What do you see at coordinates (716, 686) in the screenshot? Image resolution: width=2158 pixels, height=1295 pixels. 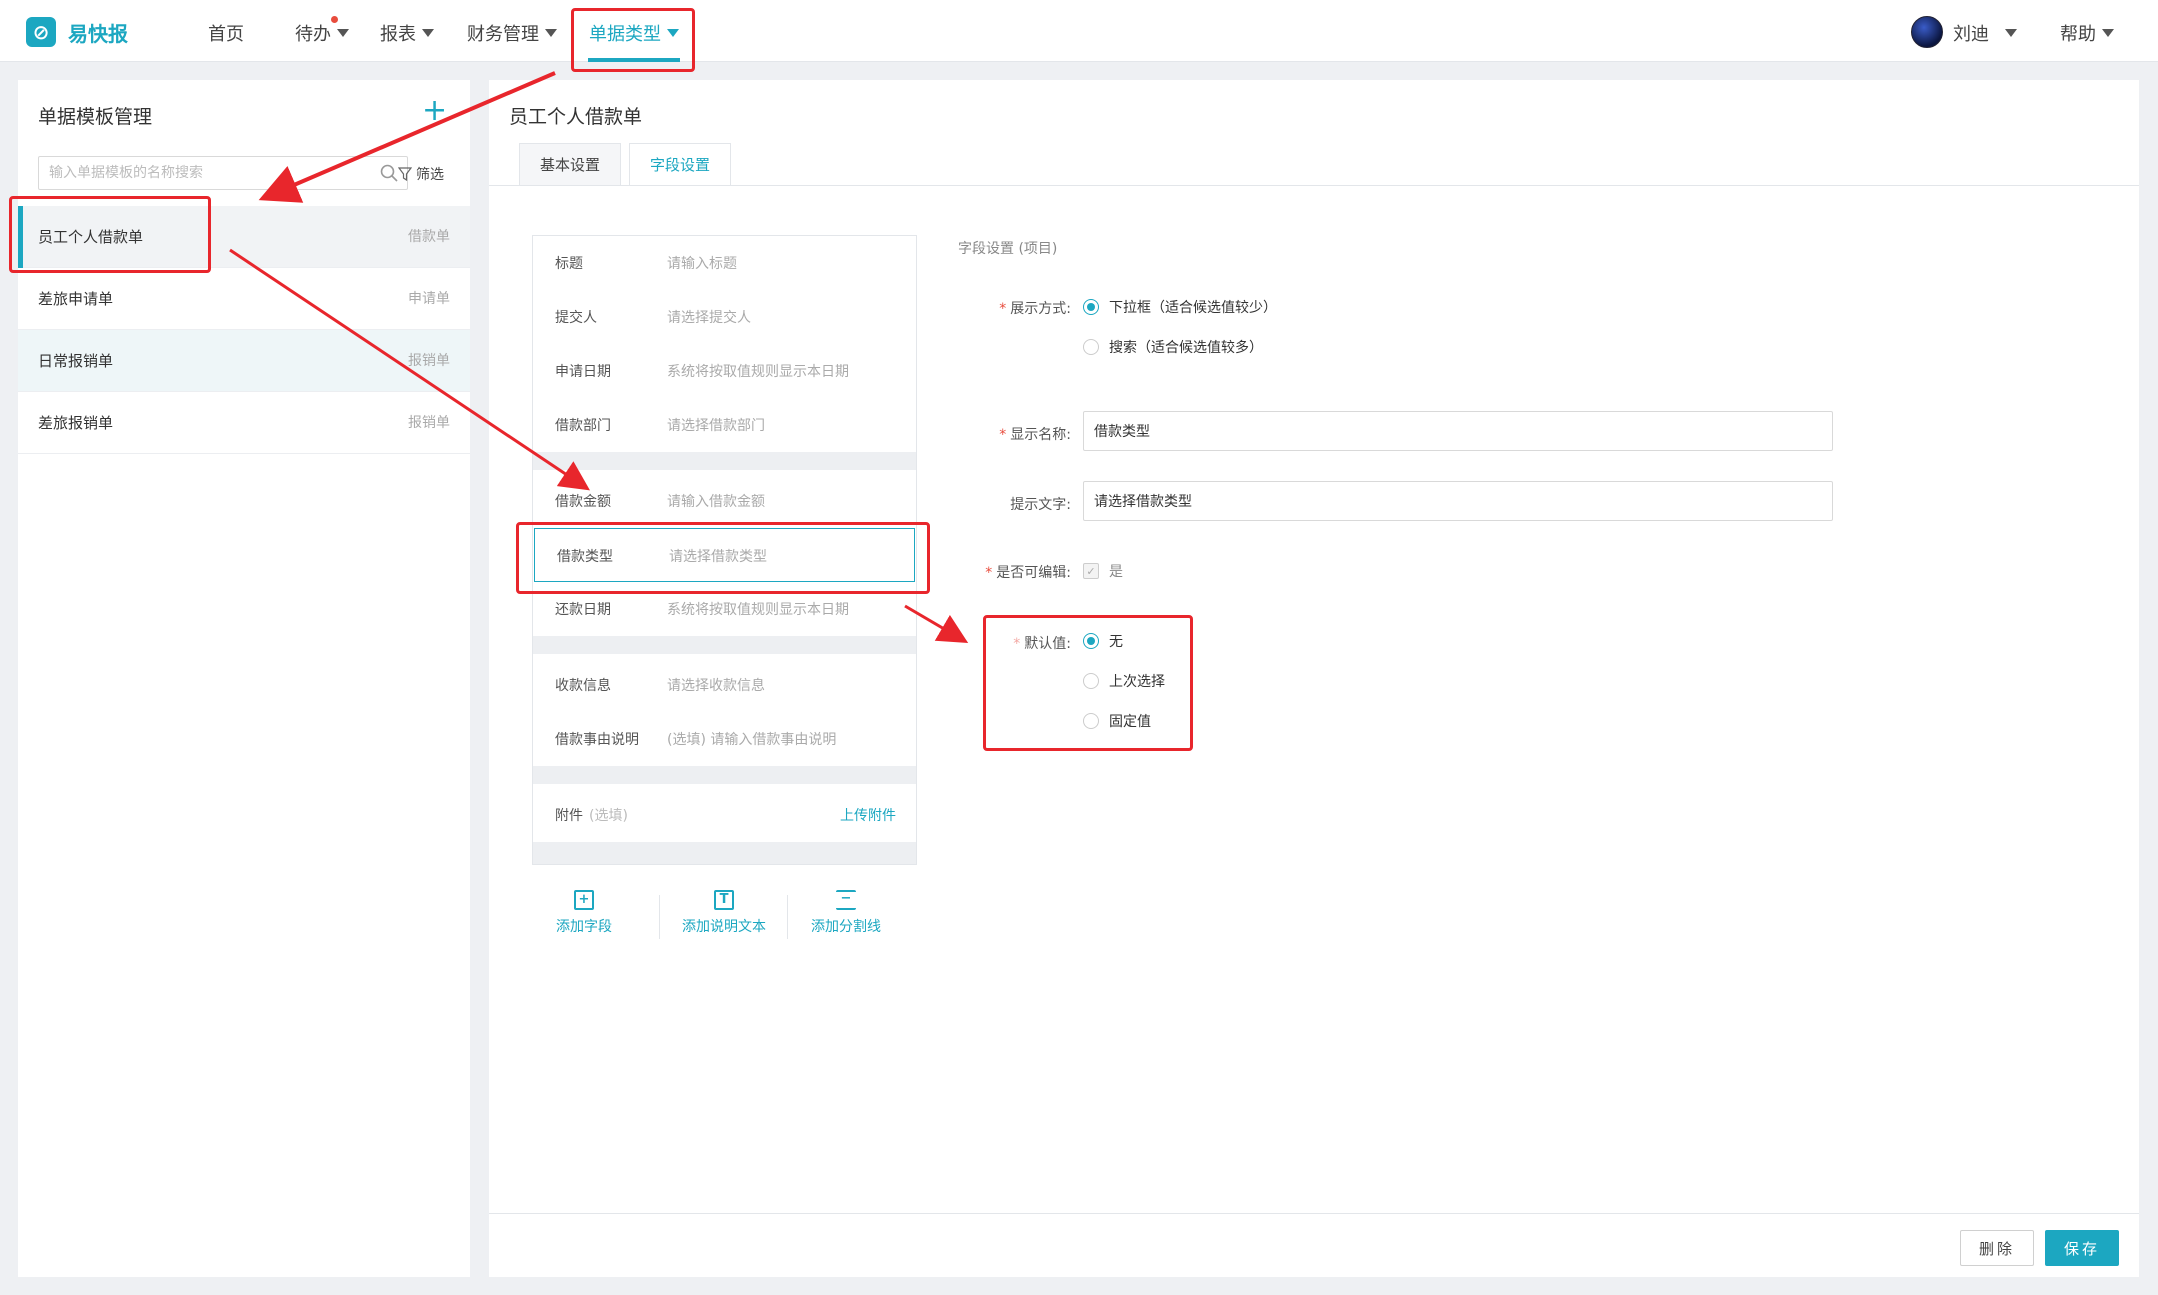 I see `field-placeholder: 请选择收款信息` at bounding box center [716, 686].